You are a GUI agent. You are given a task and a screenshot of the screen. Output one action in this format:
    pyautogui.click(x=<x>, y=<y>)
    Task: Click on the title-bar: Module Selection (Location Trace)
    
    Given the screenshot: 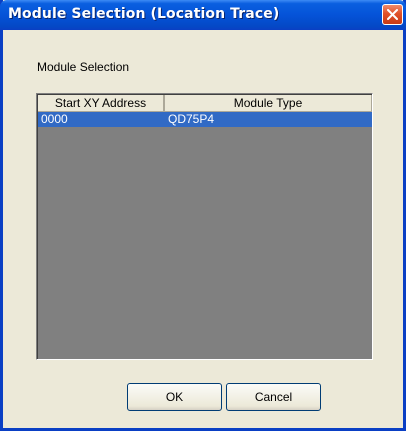 What is the action you would take?
    pyautogui.click(x=203, y=15)
    